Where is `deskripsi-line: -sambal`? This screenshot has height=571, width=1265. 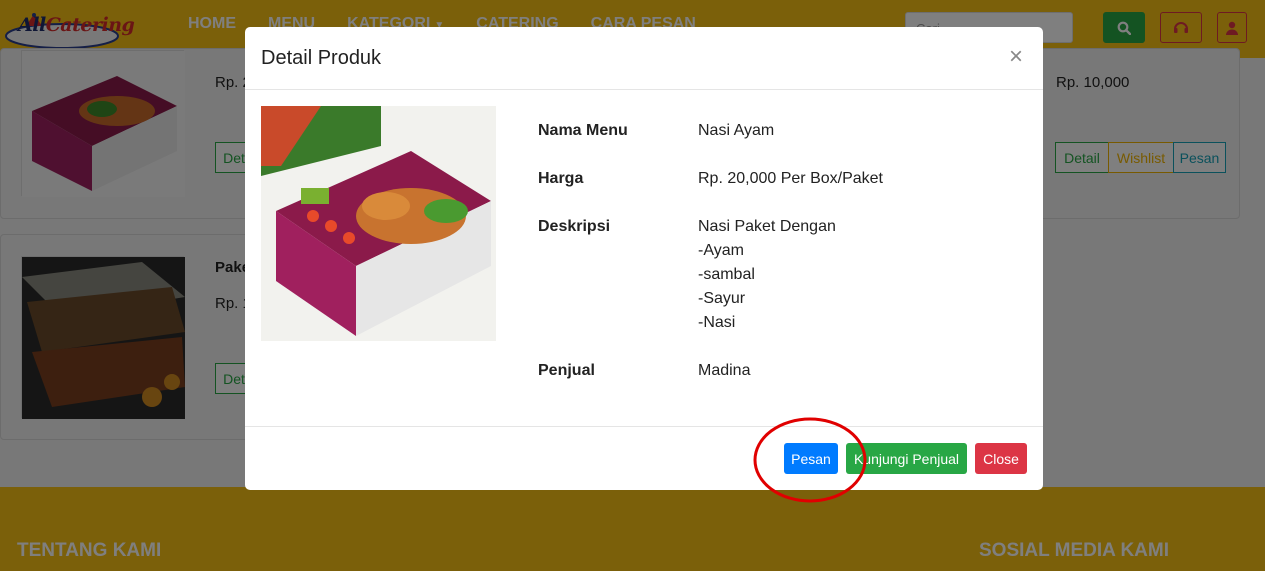
deskripsi-line: -sambal is located at coordinates (726, 274).